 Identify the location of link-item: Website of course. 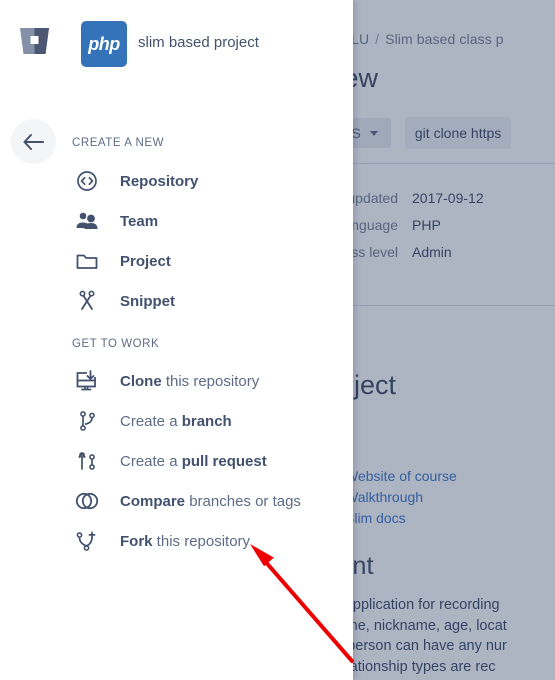
(401, 476).